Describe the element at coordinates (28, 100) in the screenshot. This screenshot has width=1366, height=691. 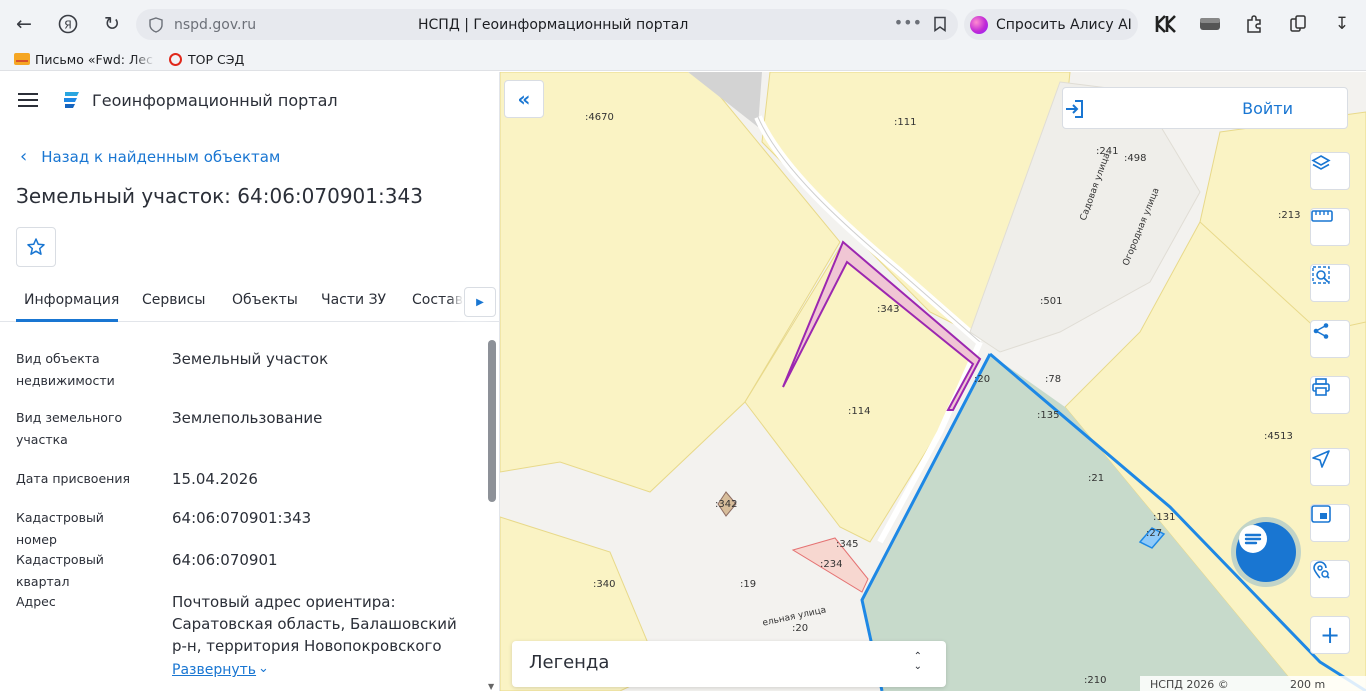
I see `menu-icon` at that location.